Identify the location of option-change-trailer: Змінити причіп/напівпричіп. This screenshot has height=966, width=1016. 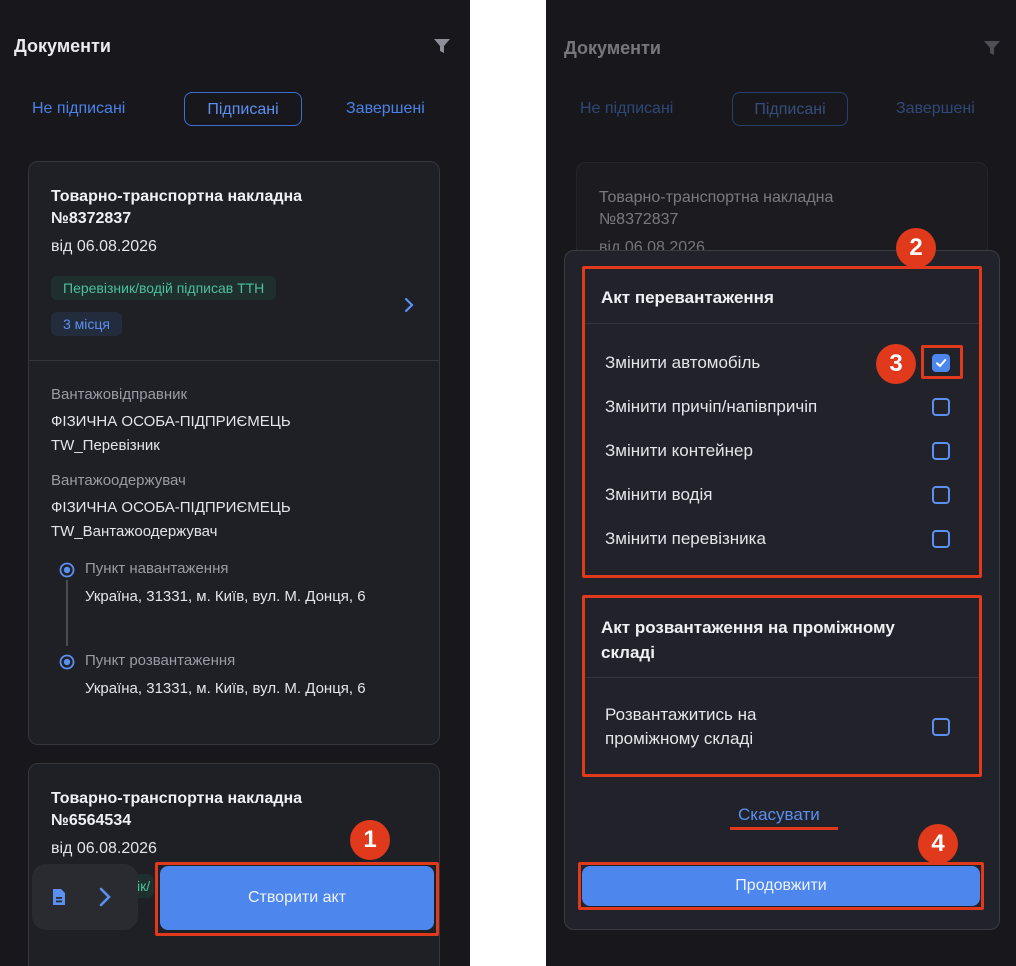
(711, 407).